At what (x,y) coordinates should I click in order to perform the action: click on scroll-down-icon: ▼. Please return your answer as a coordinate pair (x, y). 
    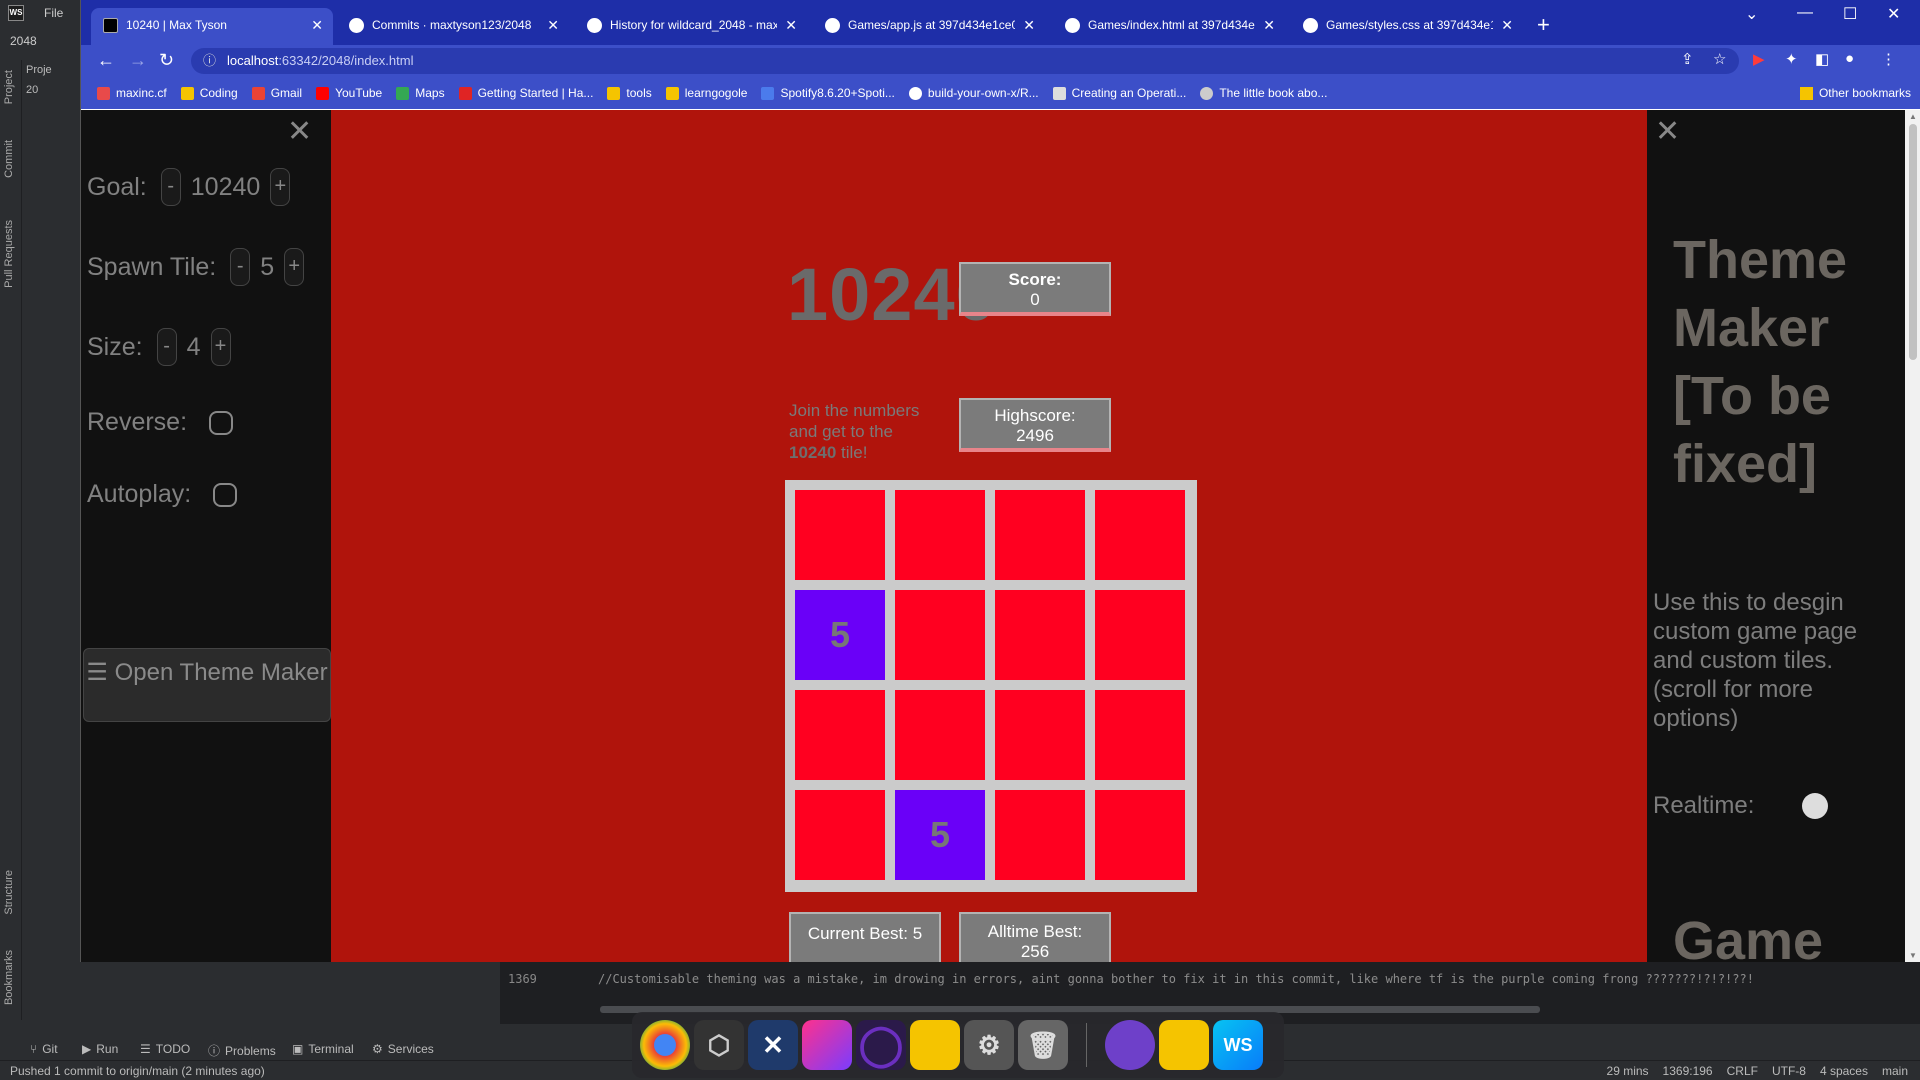
    Looking at the image, I should click on (1913, 955).